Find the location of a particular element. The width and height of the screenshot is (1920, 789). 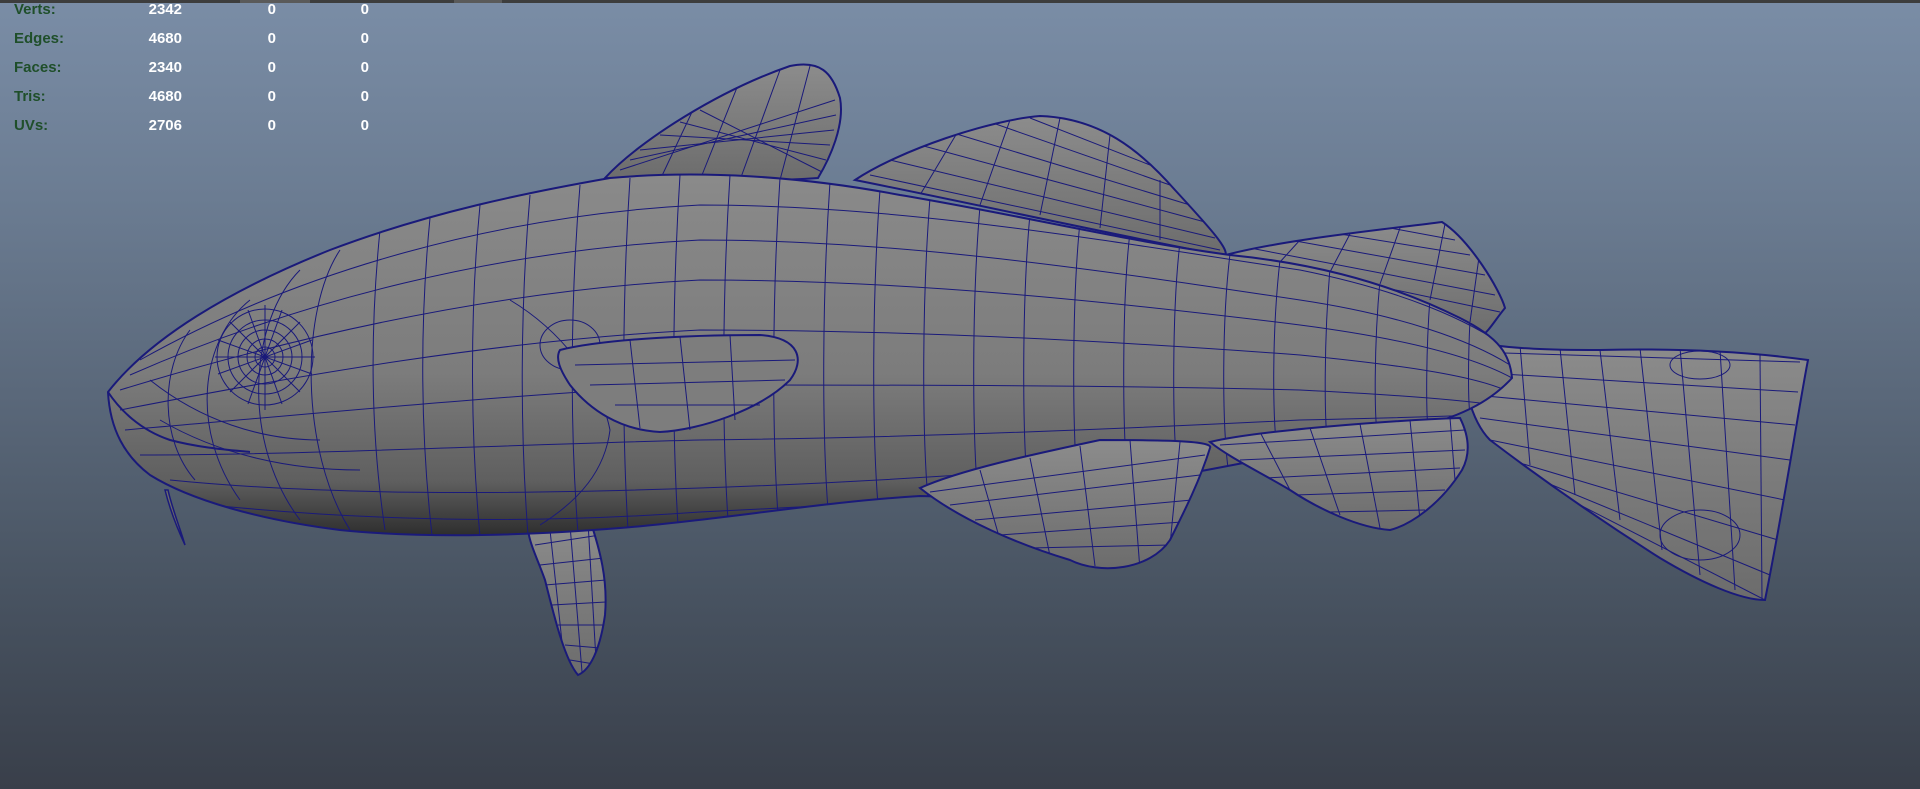

hud-row: Edges: 4680 0 0 is located at coordinates (210, 39).